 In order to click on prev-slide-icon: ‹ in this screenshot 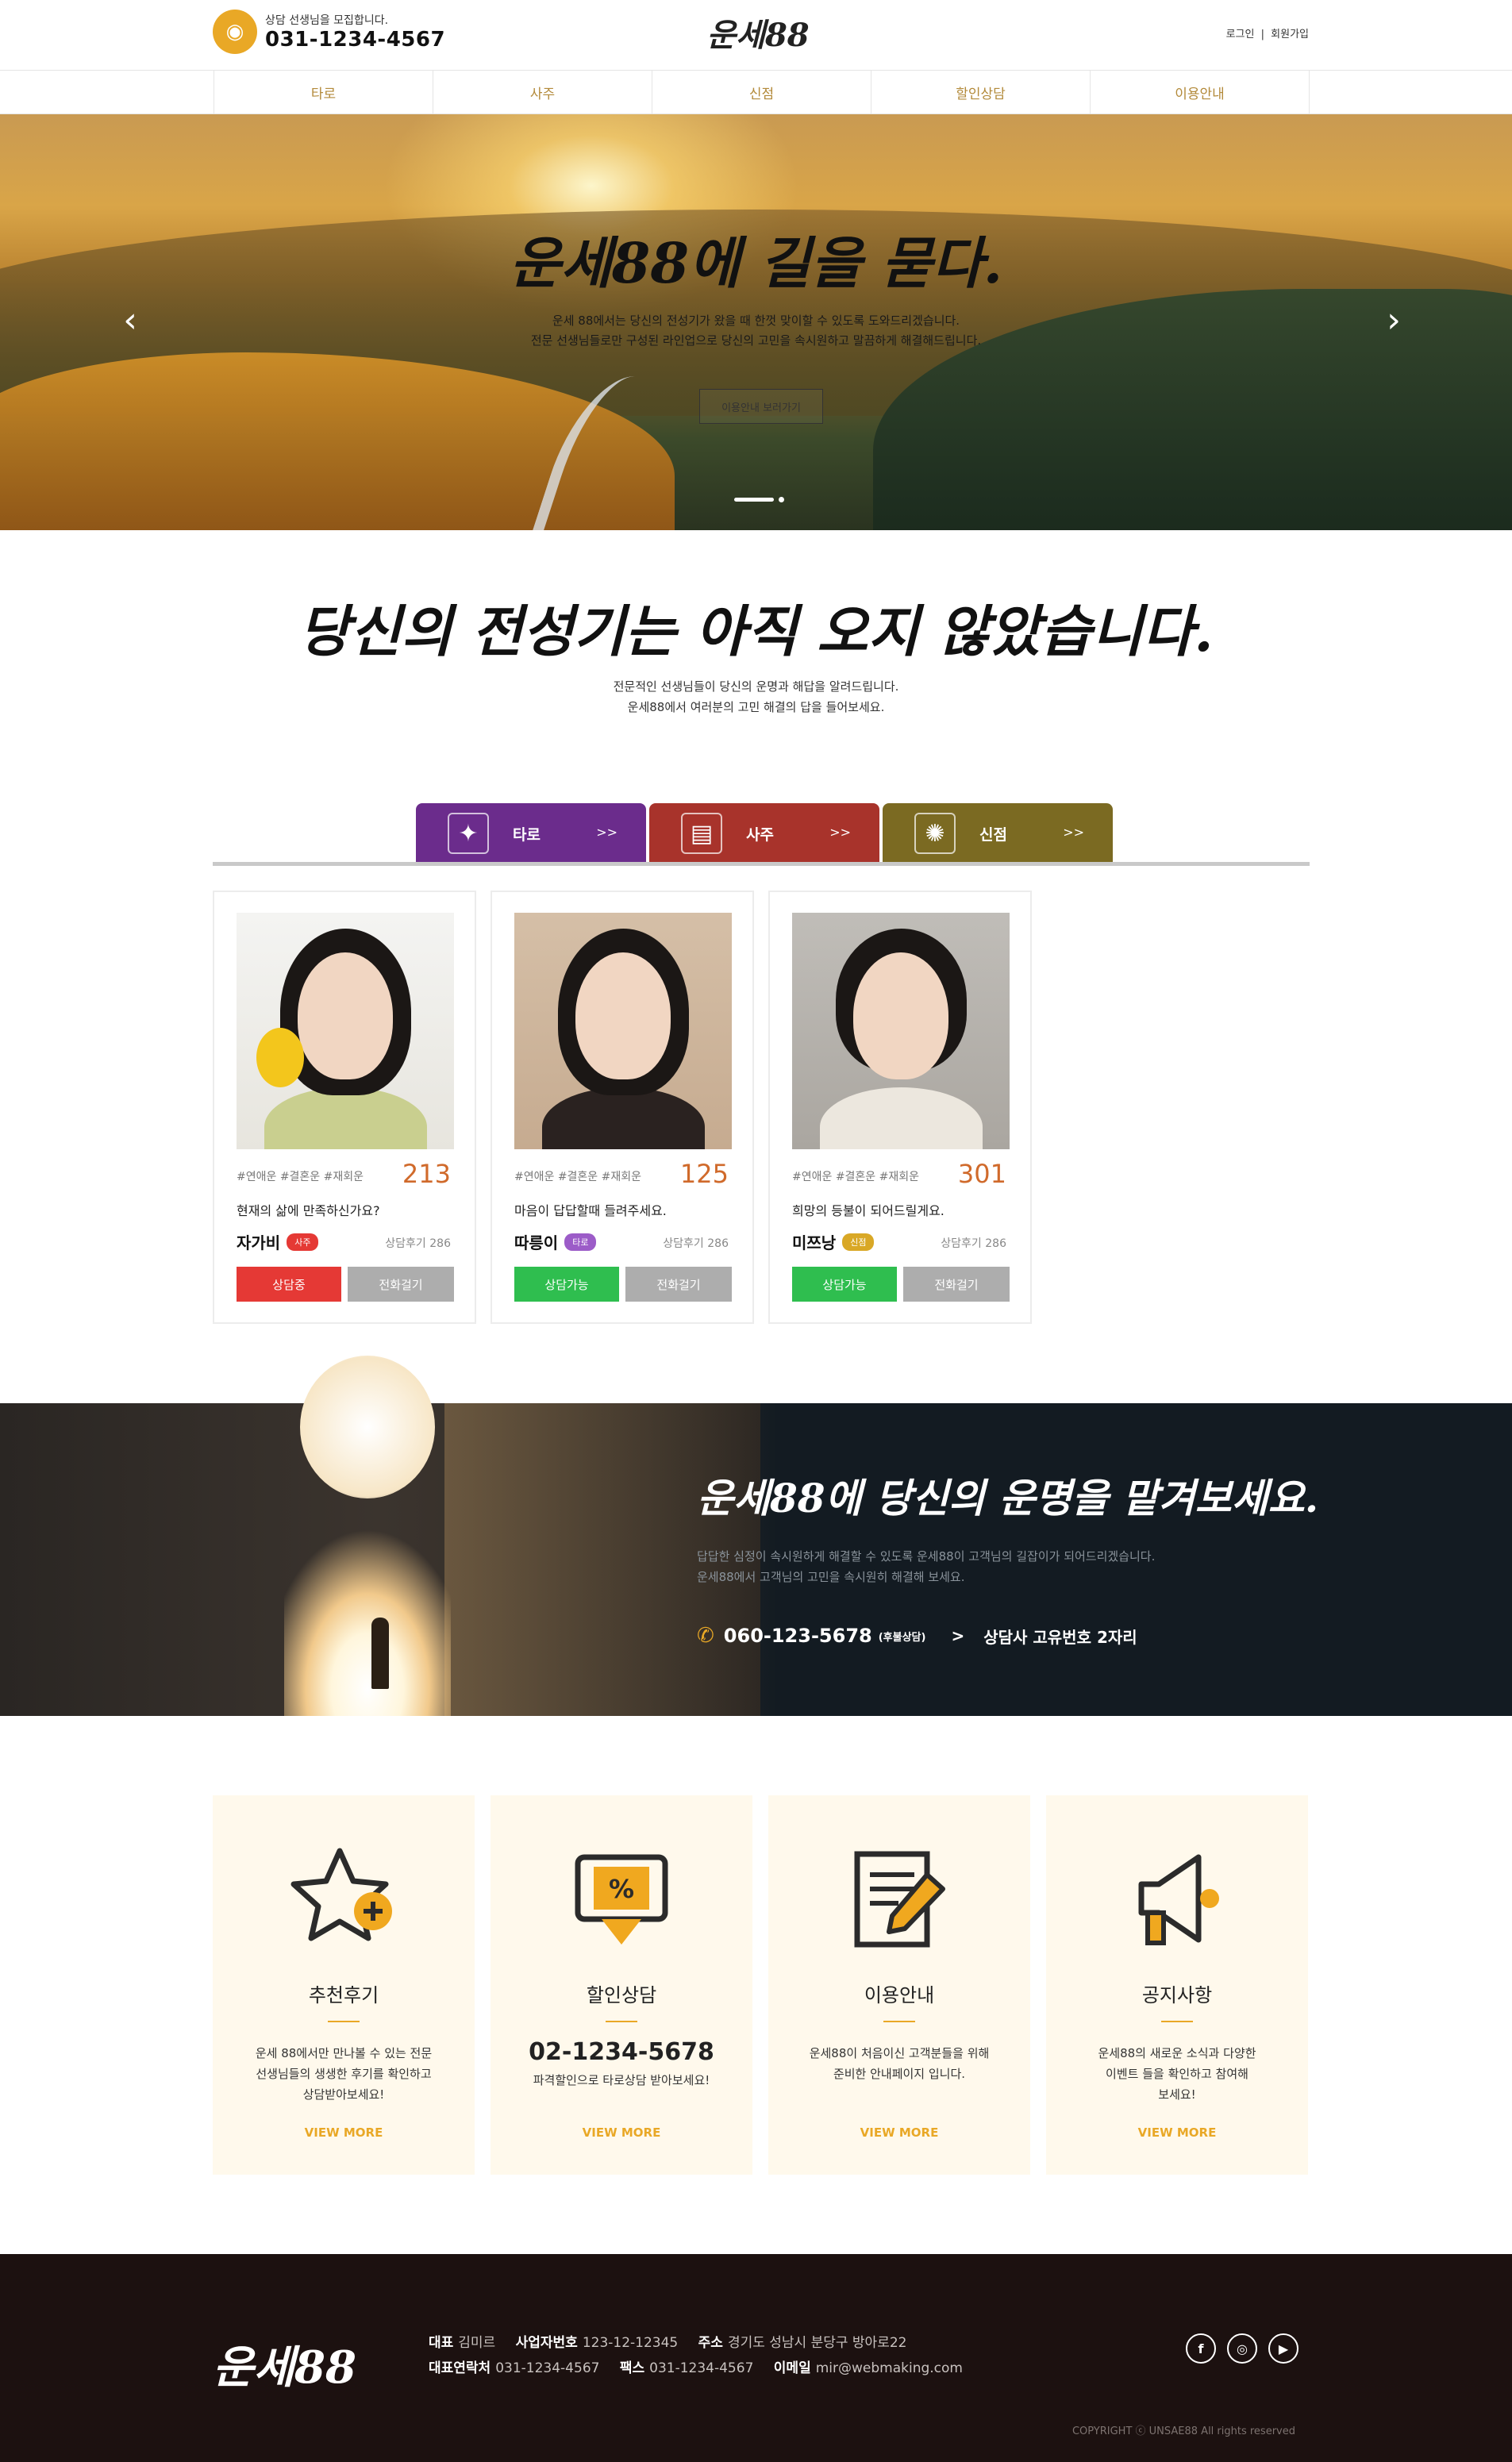, I will do `click(130, 320)`.